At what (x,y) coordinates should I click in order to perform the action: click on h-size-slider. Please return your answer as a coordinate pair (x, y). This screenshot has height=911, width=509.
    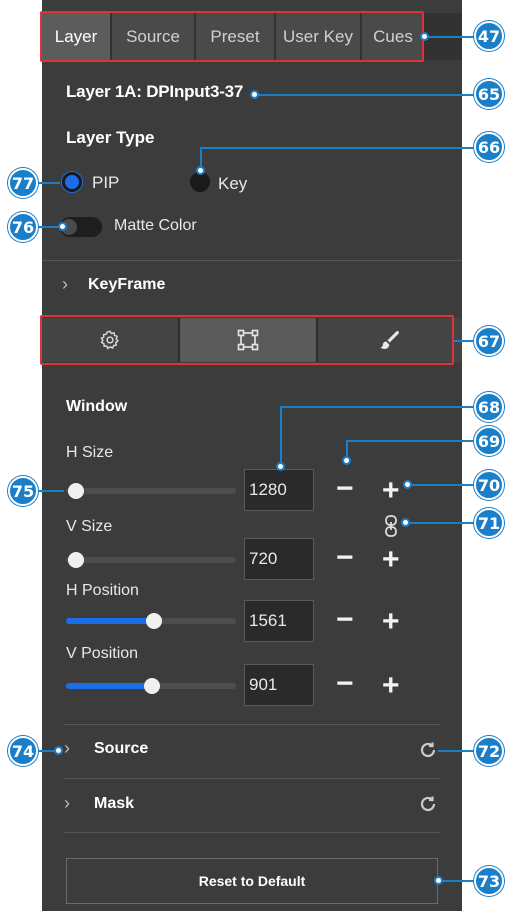
    Looking at the image, I should click on (151, 491).